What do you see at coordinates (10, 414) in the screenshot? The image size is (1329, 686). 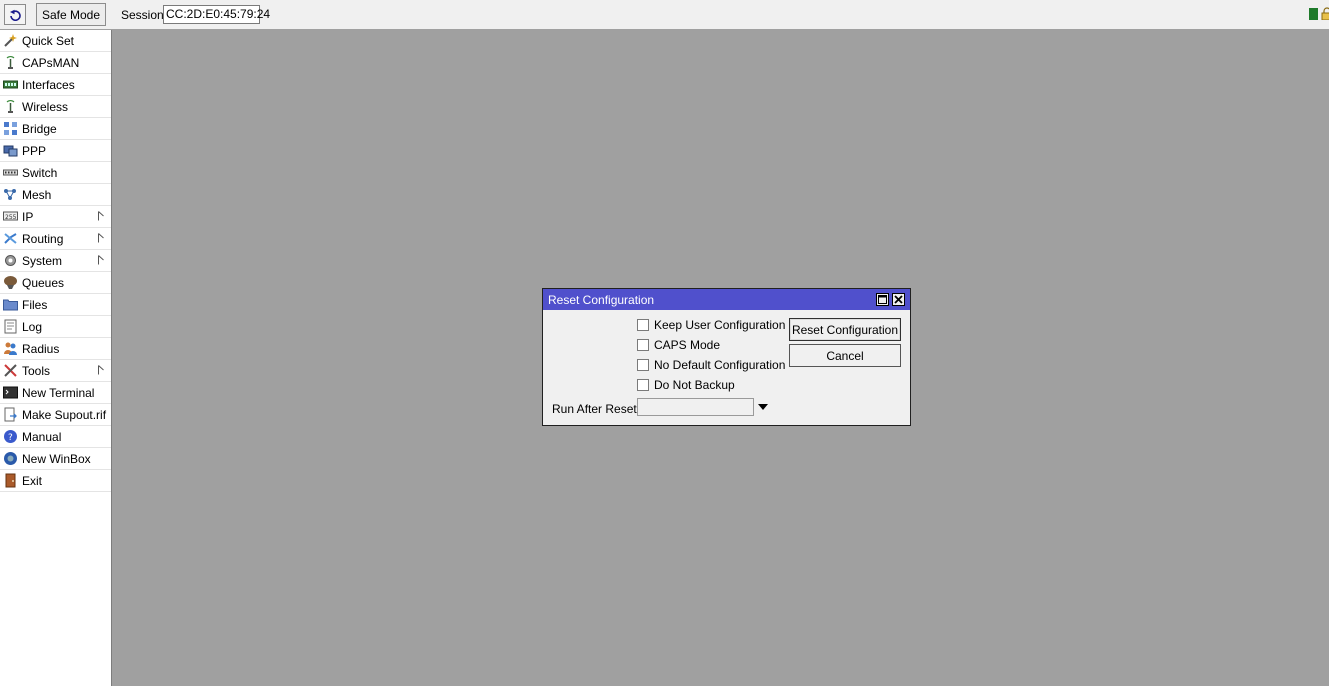 I see `document-arrow-icon` at bounding box center [10, 414].